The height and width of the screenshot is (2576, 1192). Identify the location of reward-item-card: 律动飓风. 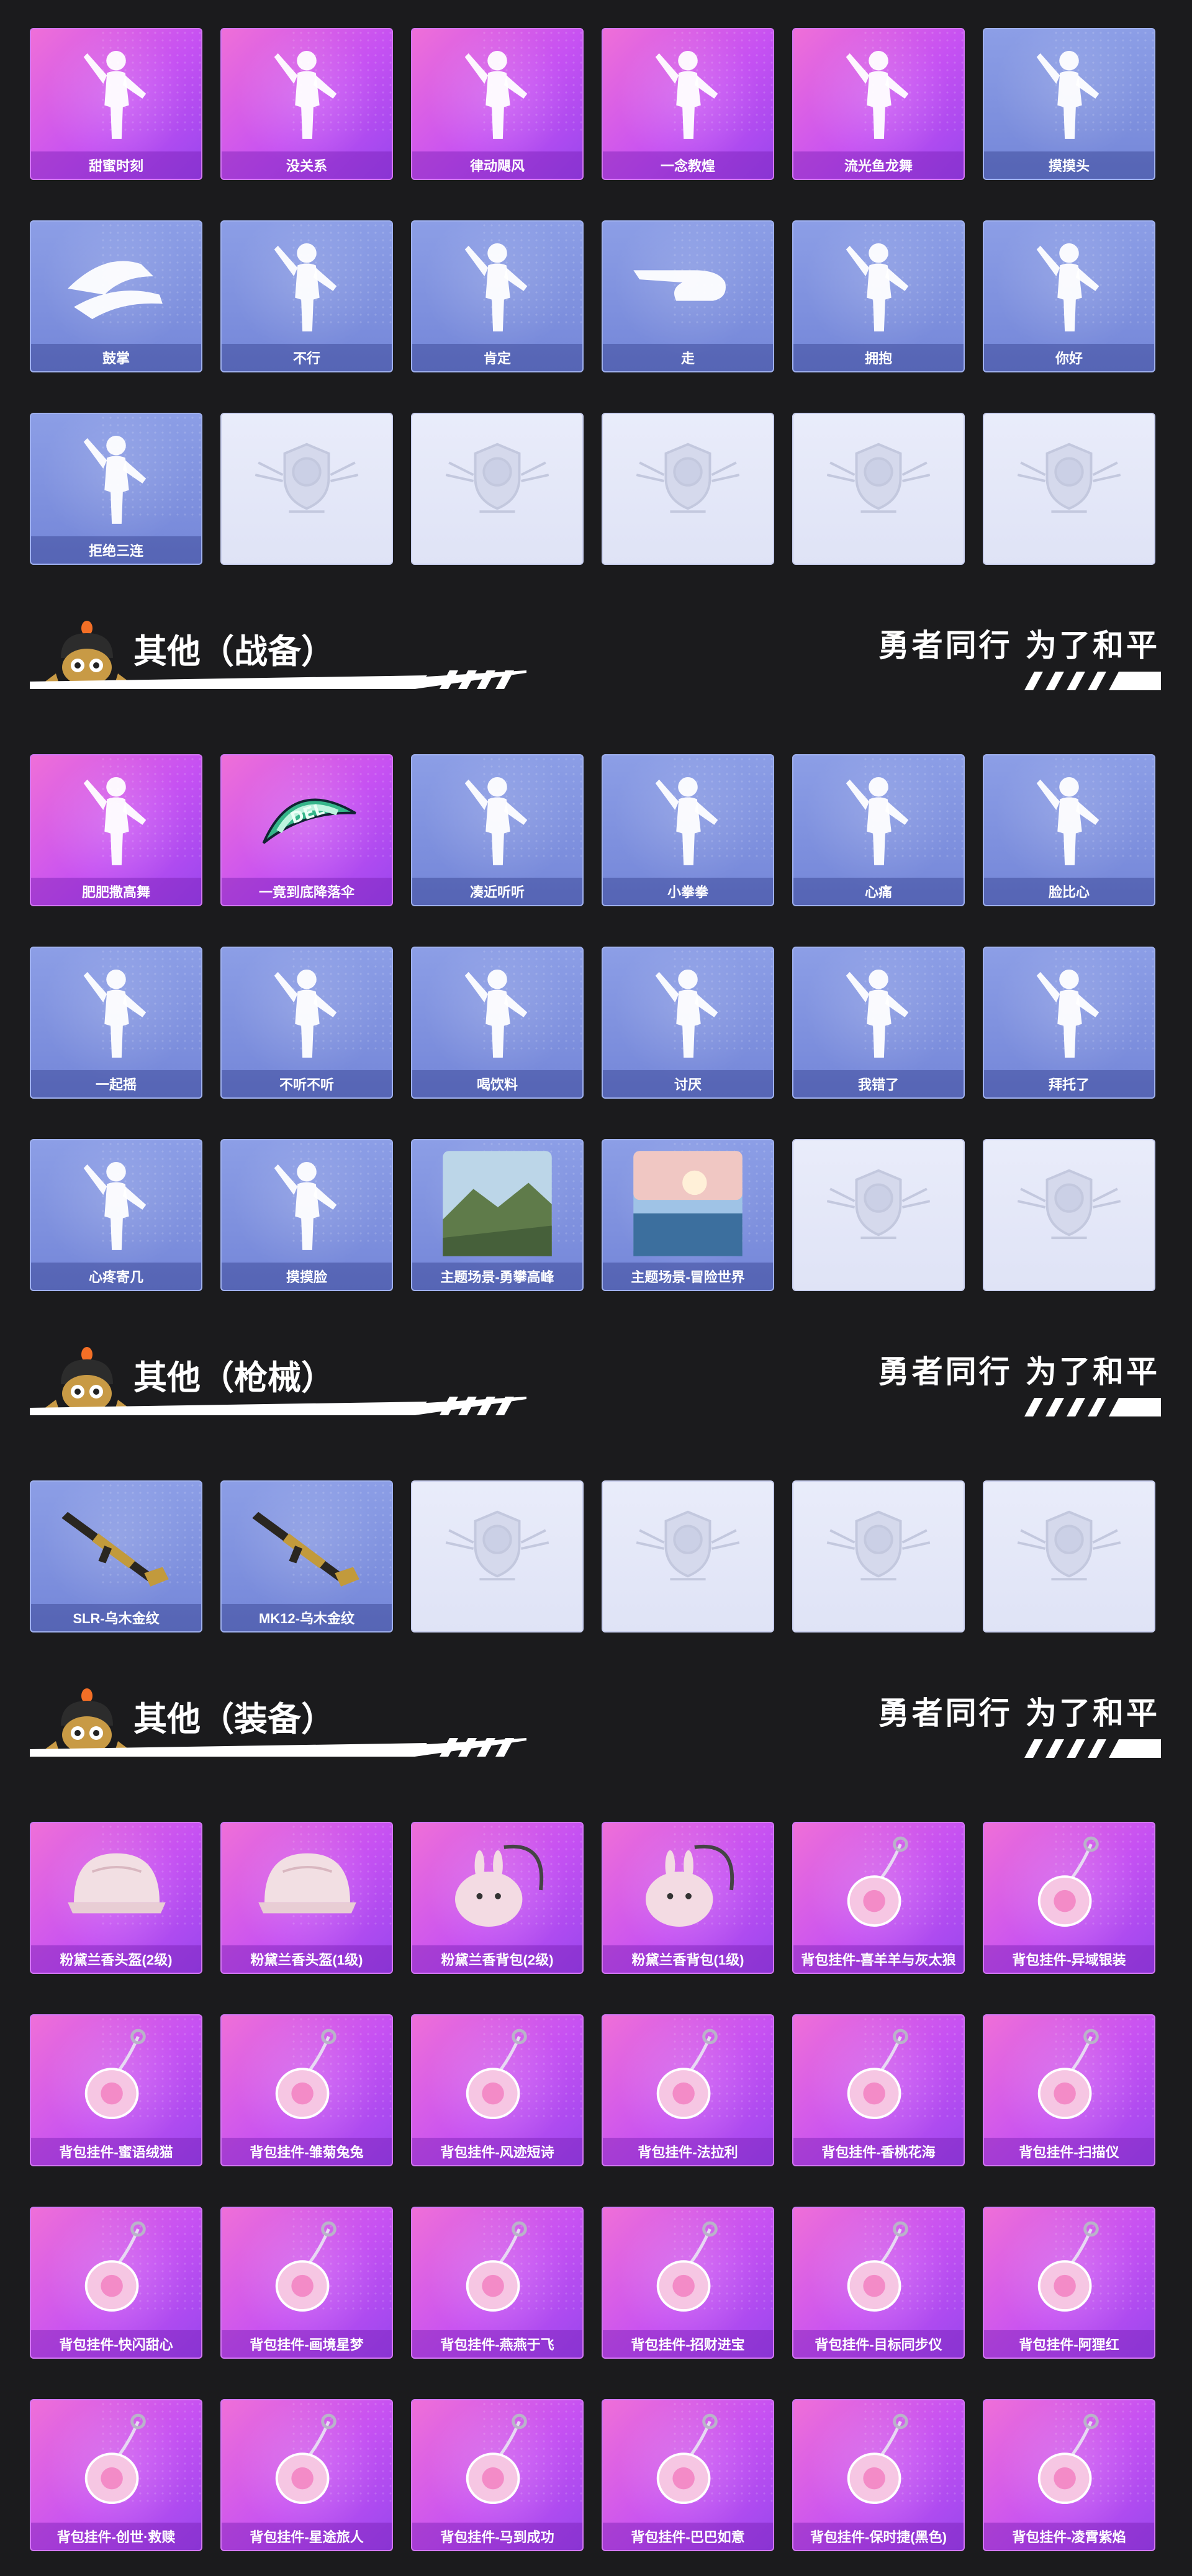
(497, 104).